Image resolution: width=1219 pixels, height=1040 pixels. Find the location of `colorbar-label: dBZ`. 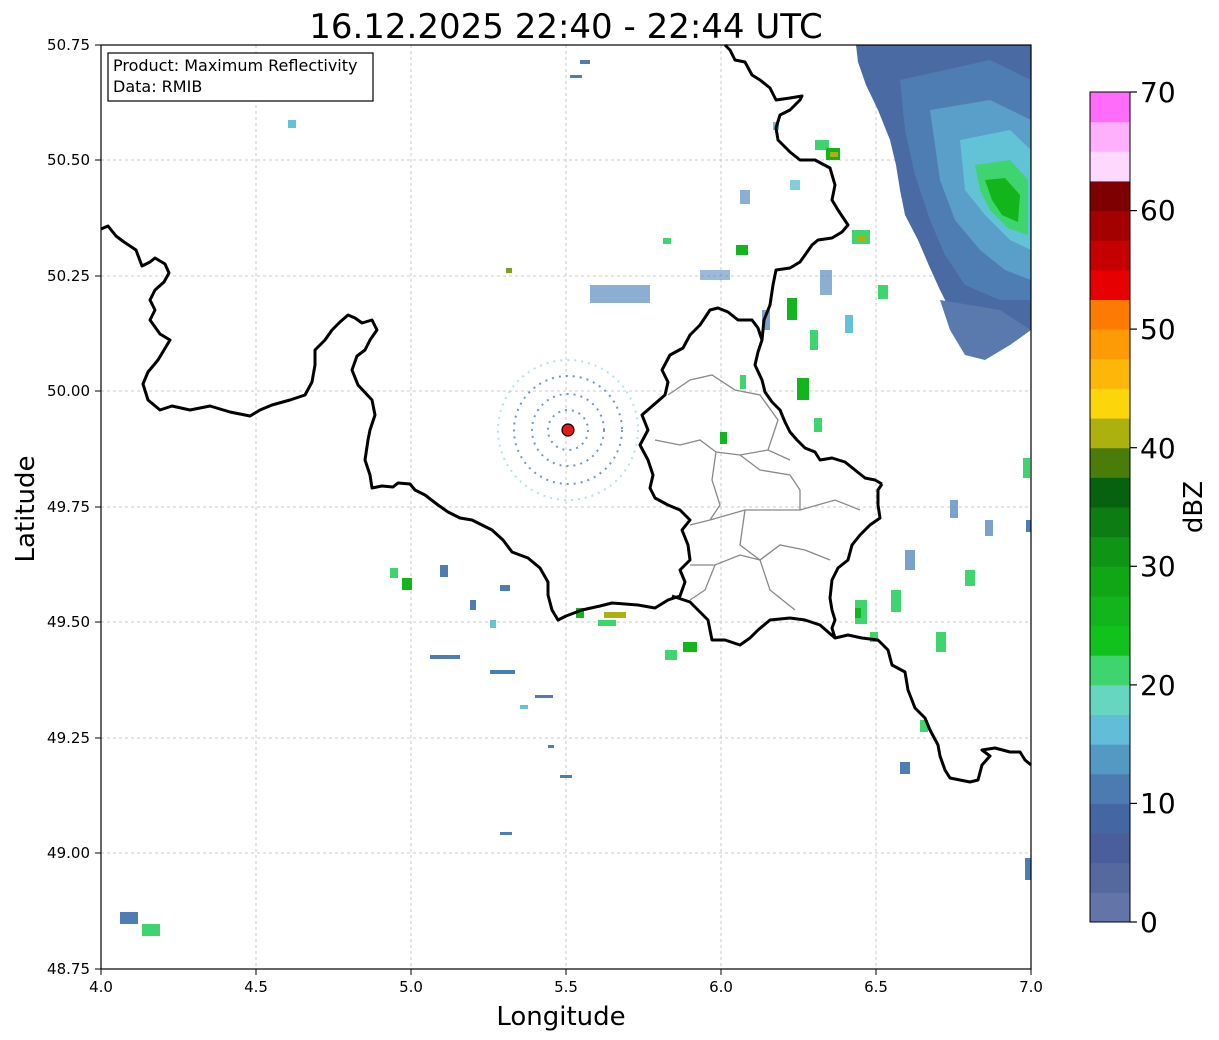

colorbar-label: dBZ is located at coordinates (1194, 507).